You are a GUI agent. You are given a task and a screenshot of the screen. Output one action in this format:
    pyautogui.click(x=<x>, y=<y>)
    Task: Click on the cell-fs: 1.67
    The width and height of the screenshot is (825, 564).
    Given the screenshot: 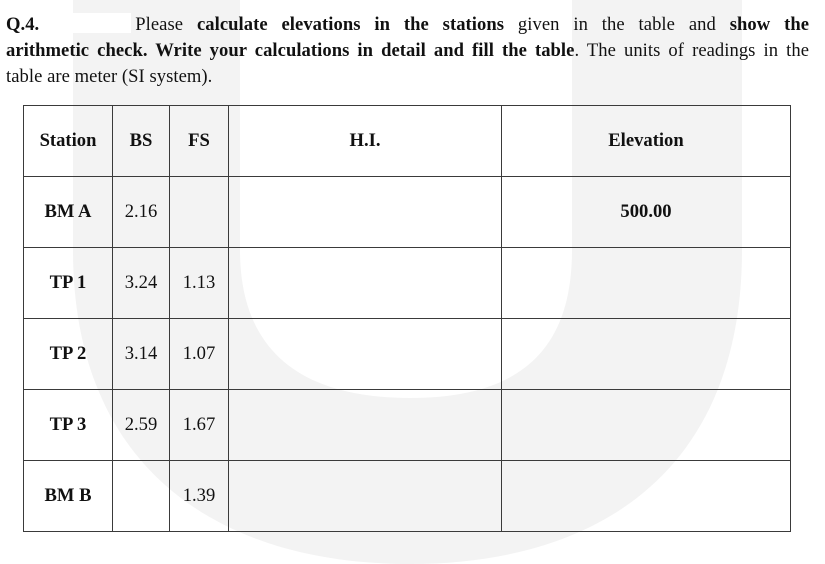 What is the action you would take?
    pyautogui.click(x=199, y=425)
    